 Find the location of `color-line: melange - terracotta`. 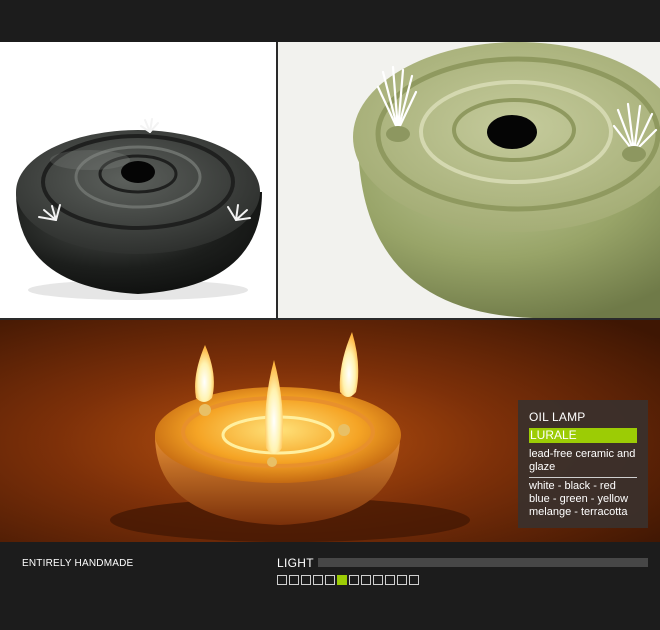

color-line: melange - terracotta is located at coordinates (578, 512).